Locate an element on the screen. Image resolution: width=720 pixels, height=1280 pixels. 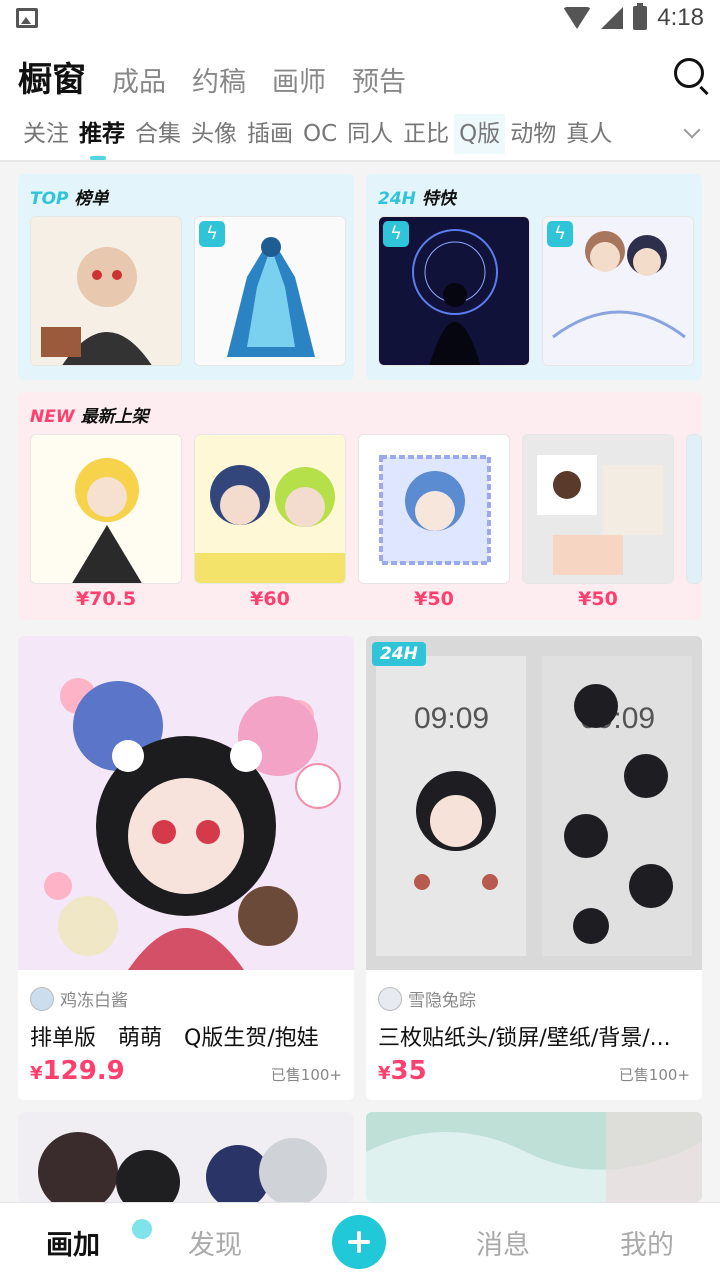
product-image: 09:09 09:09 24H is located at coordinates (534, 803).